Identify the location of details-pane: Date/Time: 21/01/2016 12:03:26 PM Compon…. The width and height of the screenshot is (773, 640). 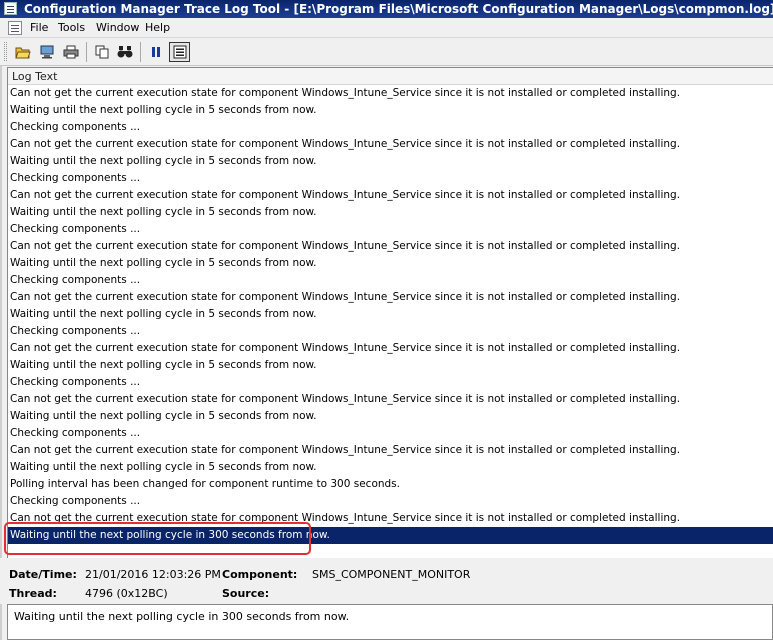
(386, 581).